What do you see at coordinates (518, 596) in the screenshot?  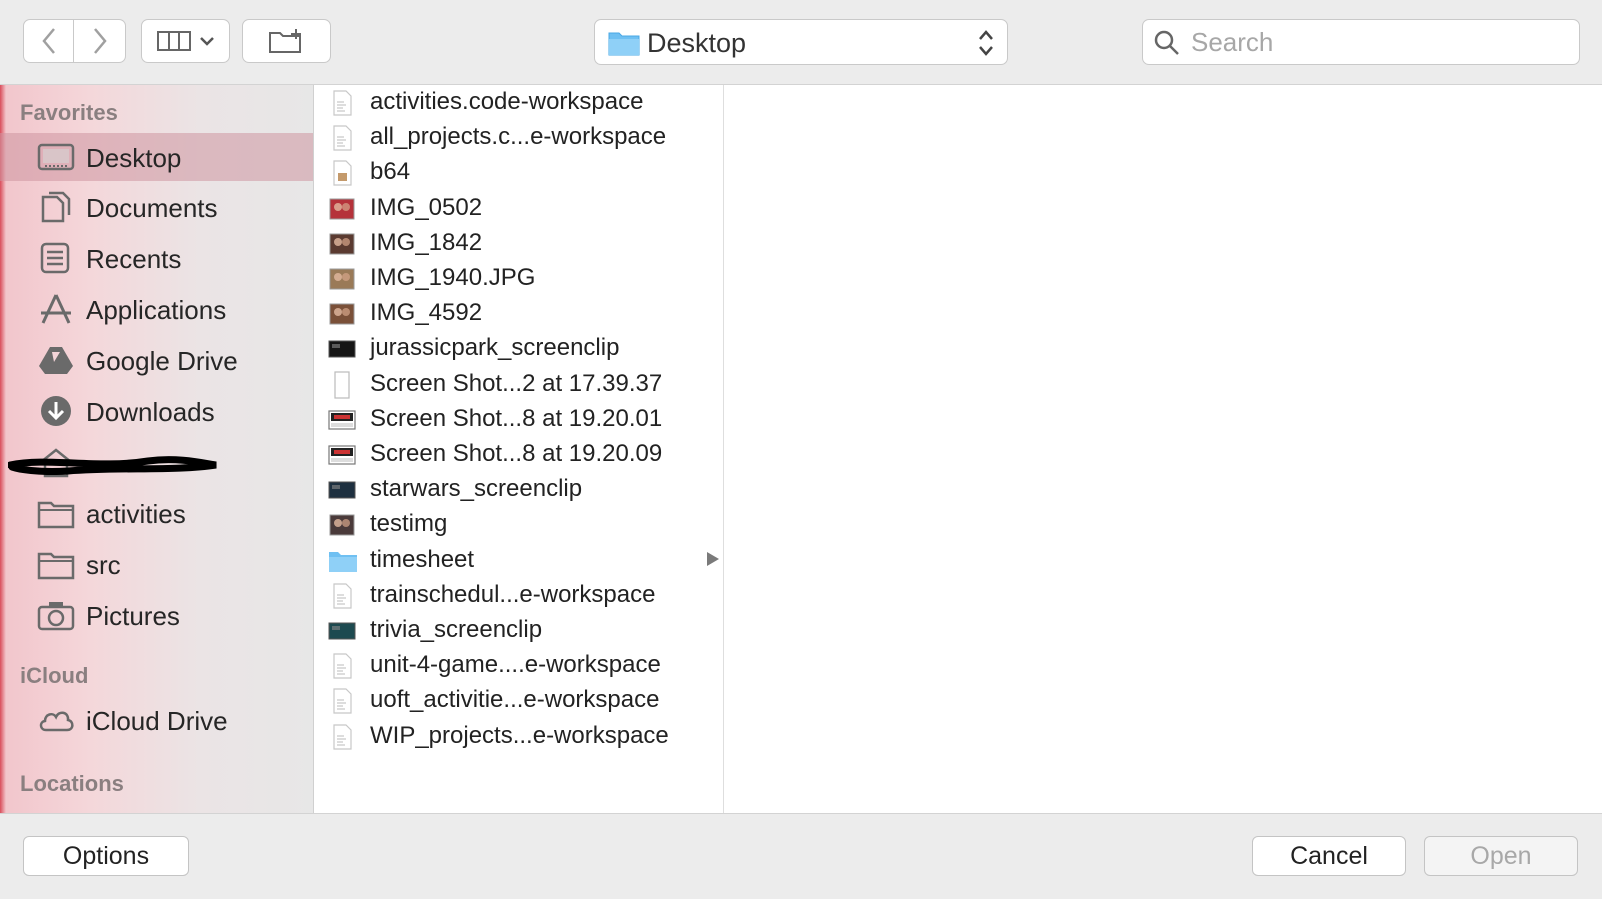 I see `file-row: trainschedul...e-workspace` at bounding box center [518, 596].